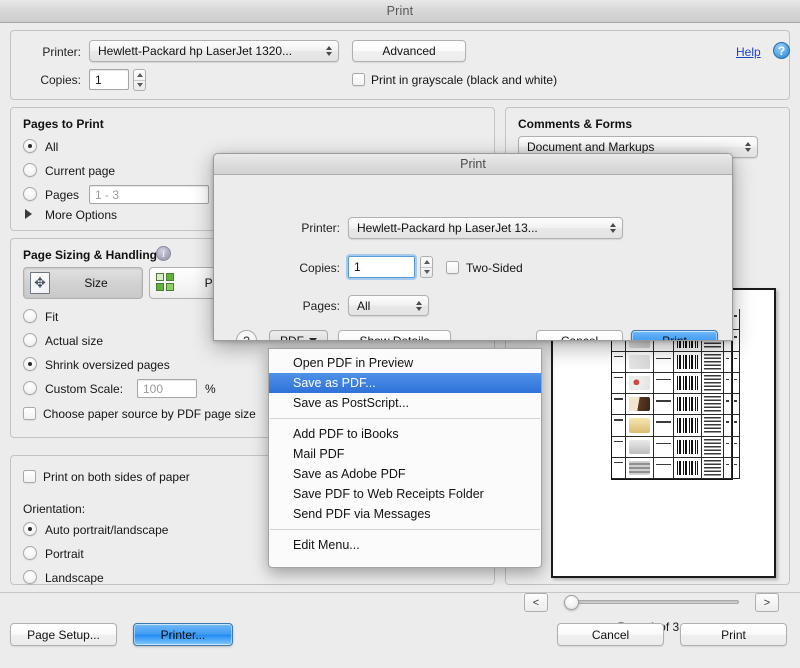 This screenshot has width=800, height=668. I want to click on advanced-button: Advanced, so click(409, 51).